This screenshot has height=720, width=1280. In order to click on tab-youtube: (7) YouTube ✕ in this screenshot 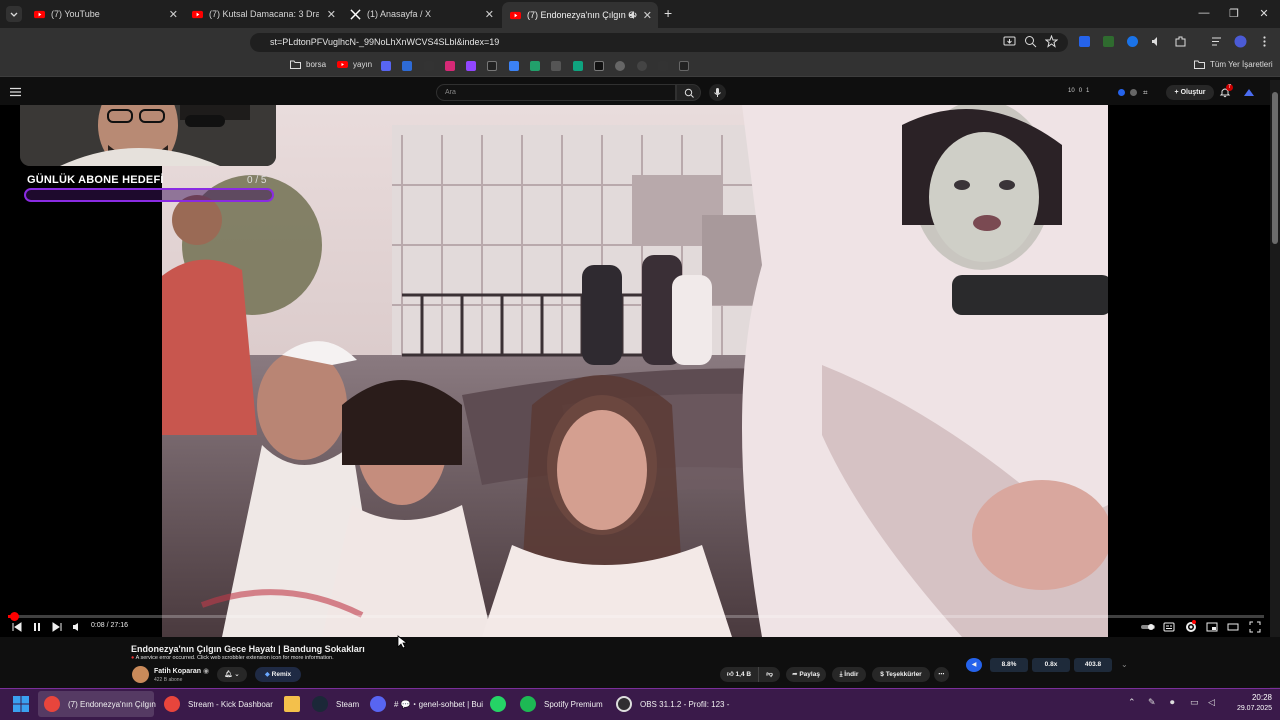, I will do `click(105, 14)`.